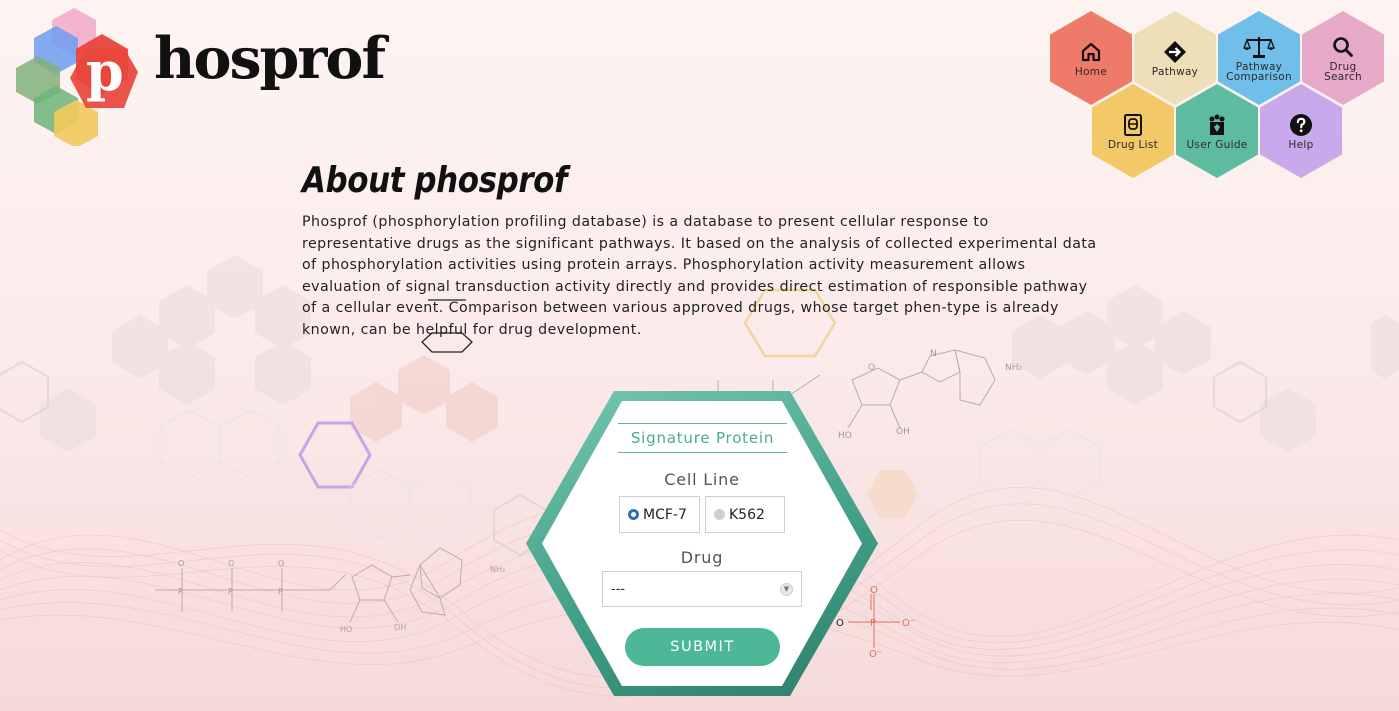 The height and width of the screenshot is (711, 1399). What do you see at coordinates (665, 514) in the screenshot?
I see `radio-mcf7-label: MCF-7` at bounding box center [665, 514].